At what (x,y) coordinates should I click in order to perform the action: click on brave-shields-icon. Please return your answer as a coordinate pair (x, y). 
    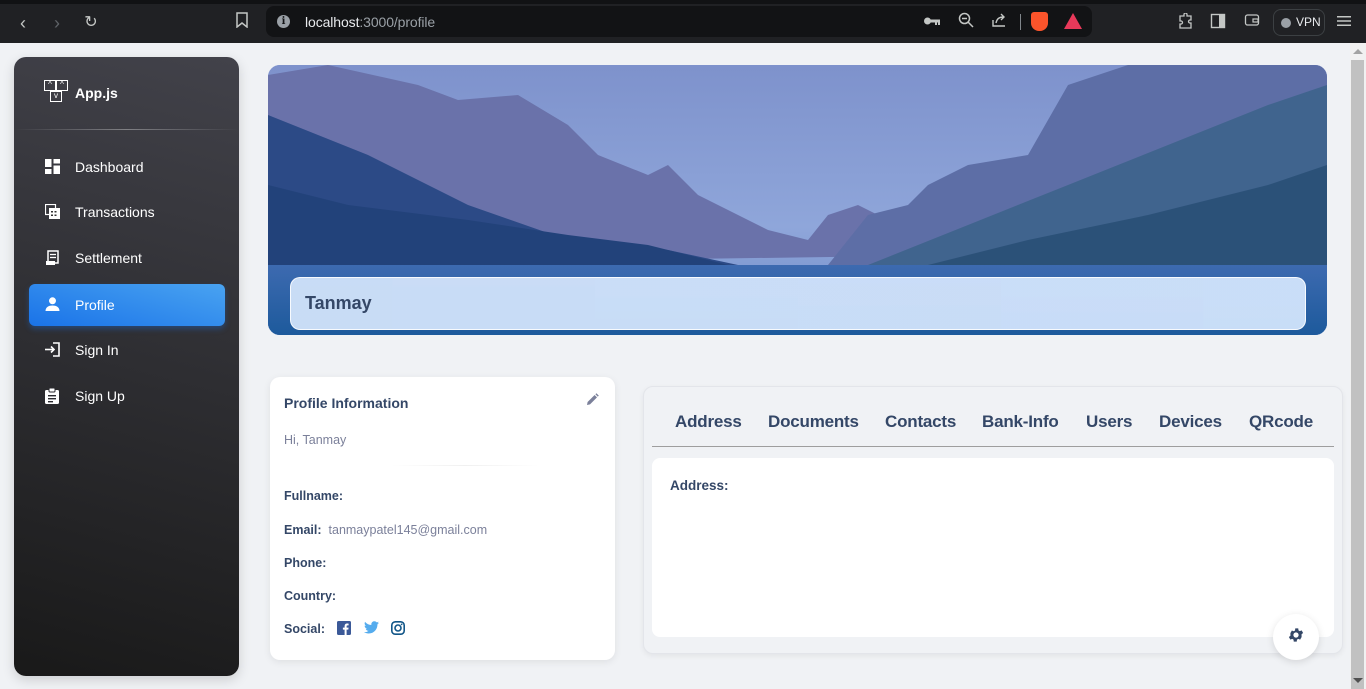
    Looking at the image, I should click on (1039, 21).